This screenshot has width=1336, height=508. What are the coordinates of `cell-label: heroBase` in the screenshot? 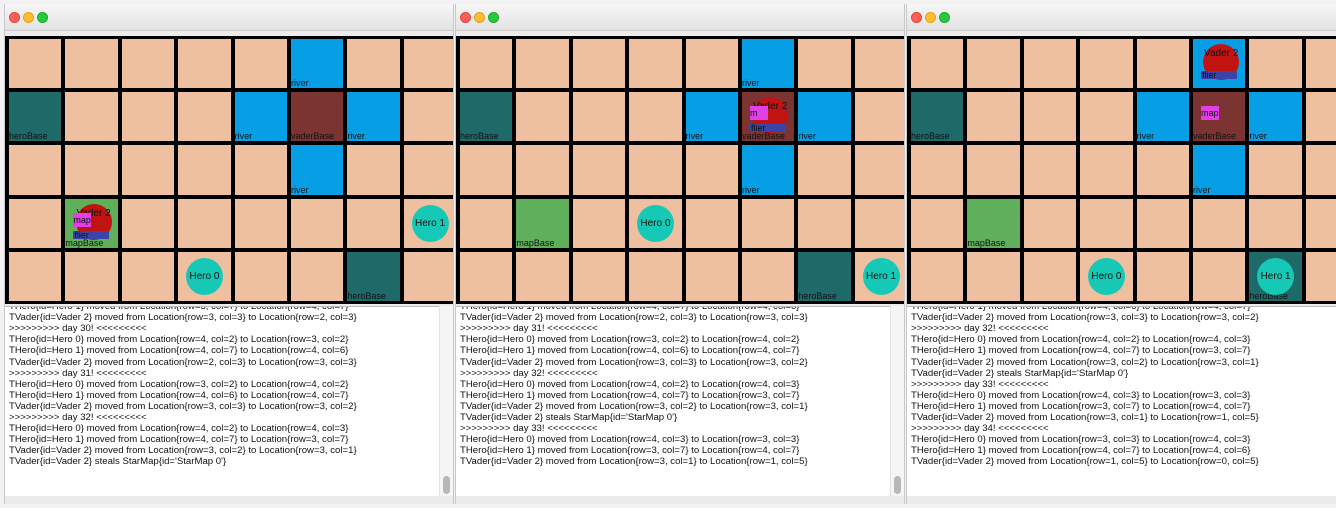 It's located at (28, 136).